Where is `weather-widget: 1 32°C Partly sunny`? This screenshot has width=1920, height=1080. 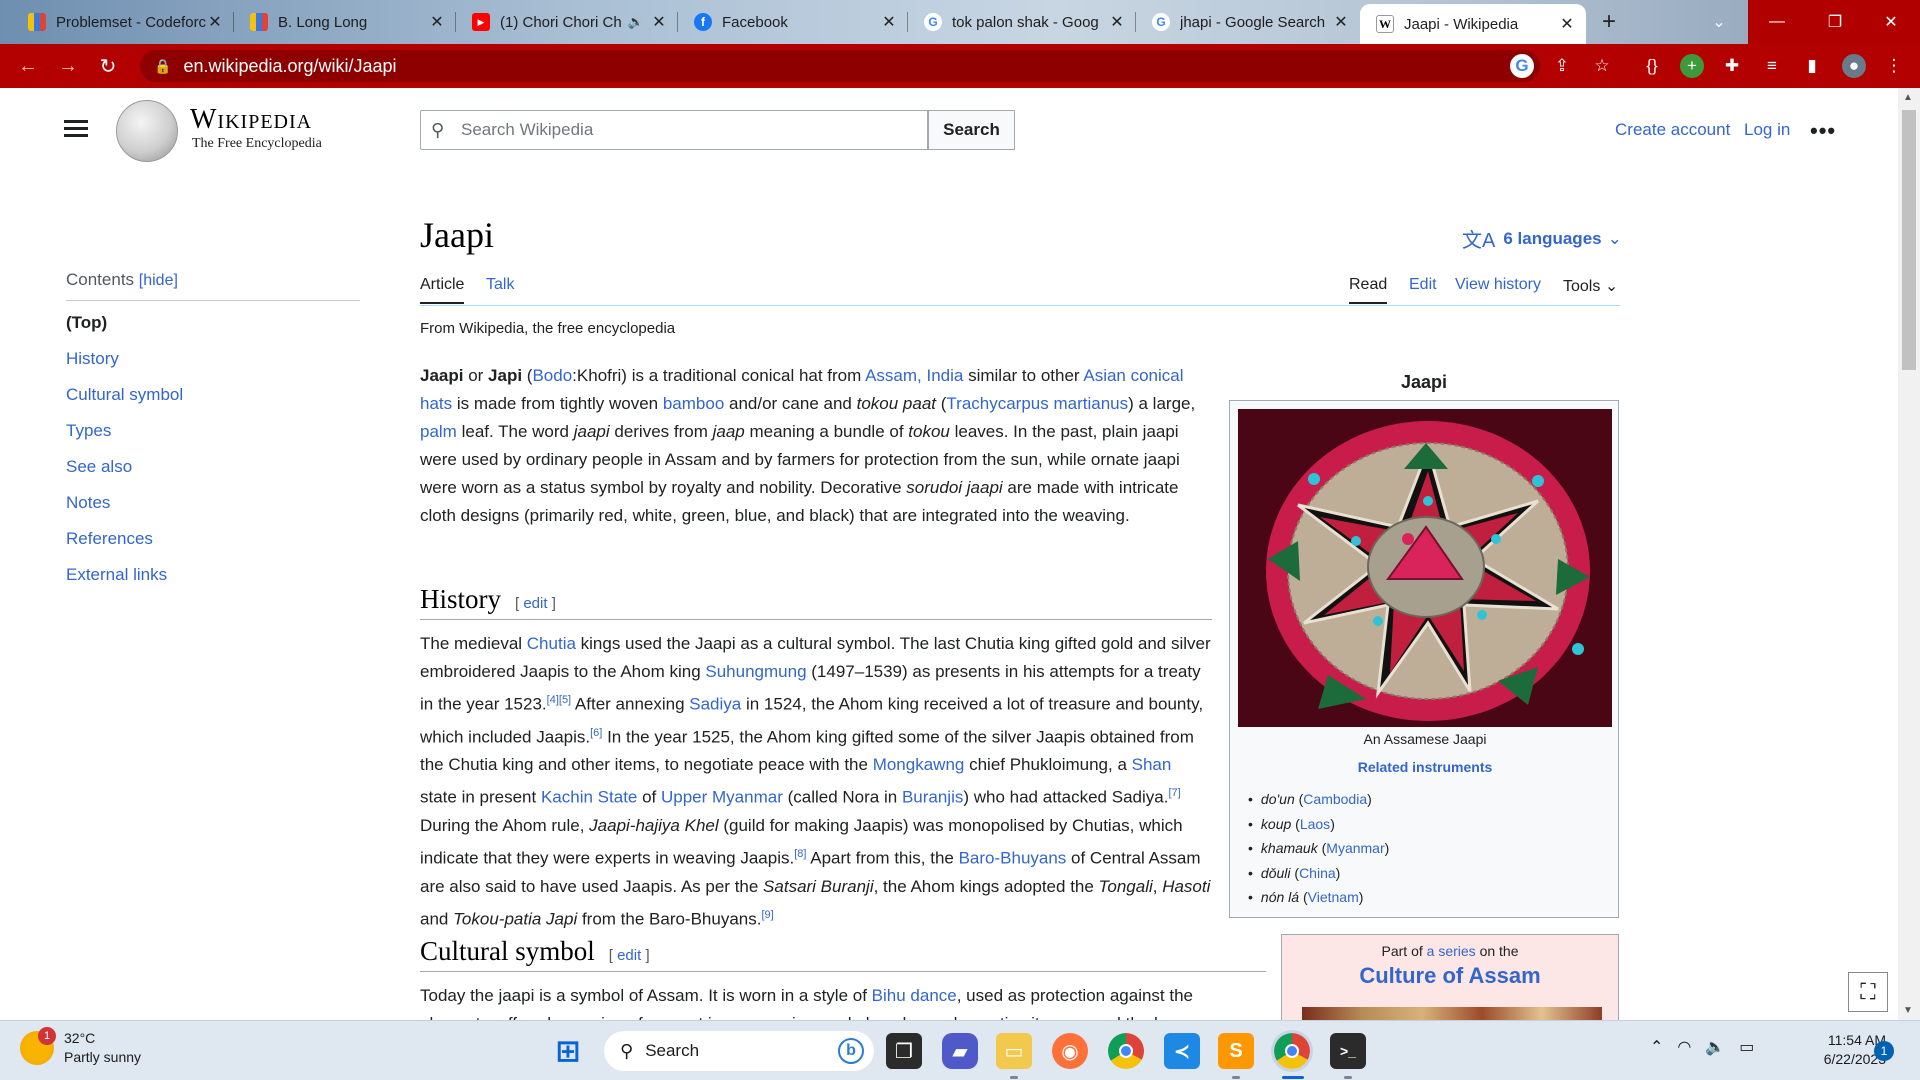 weather-widget: 1 32°C Partly sunny is located at coordinates (80, 1047).